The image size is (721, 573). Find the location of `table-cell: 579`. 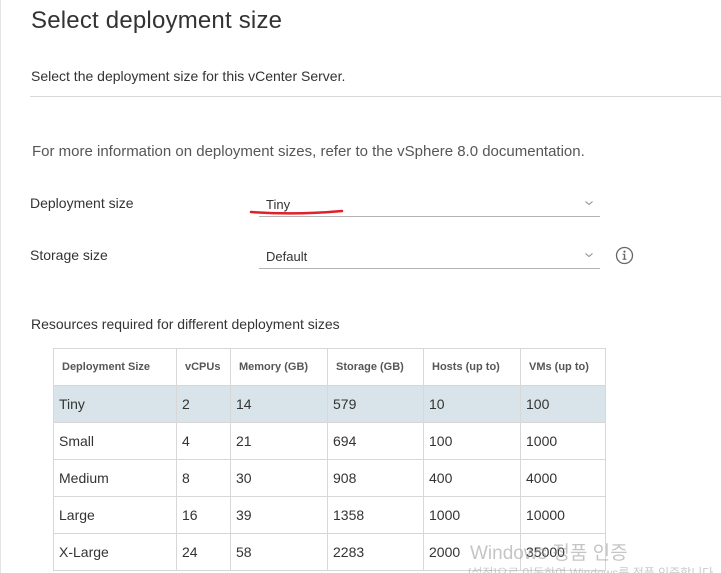

table-cell: 579 is located at coordinates (375, 404).